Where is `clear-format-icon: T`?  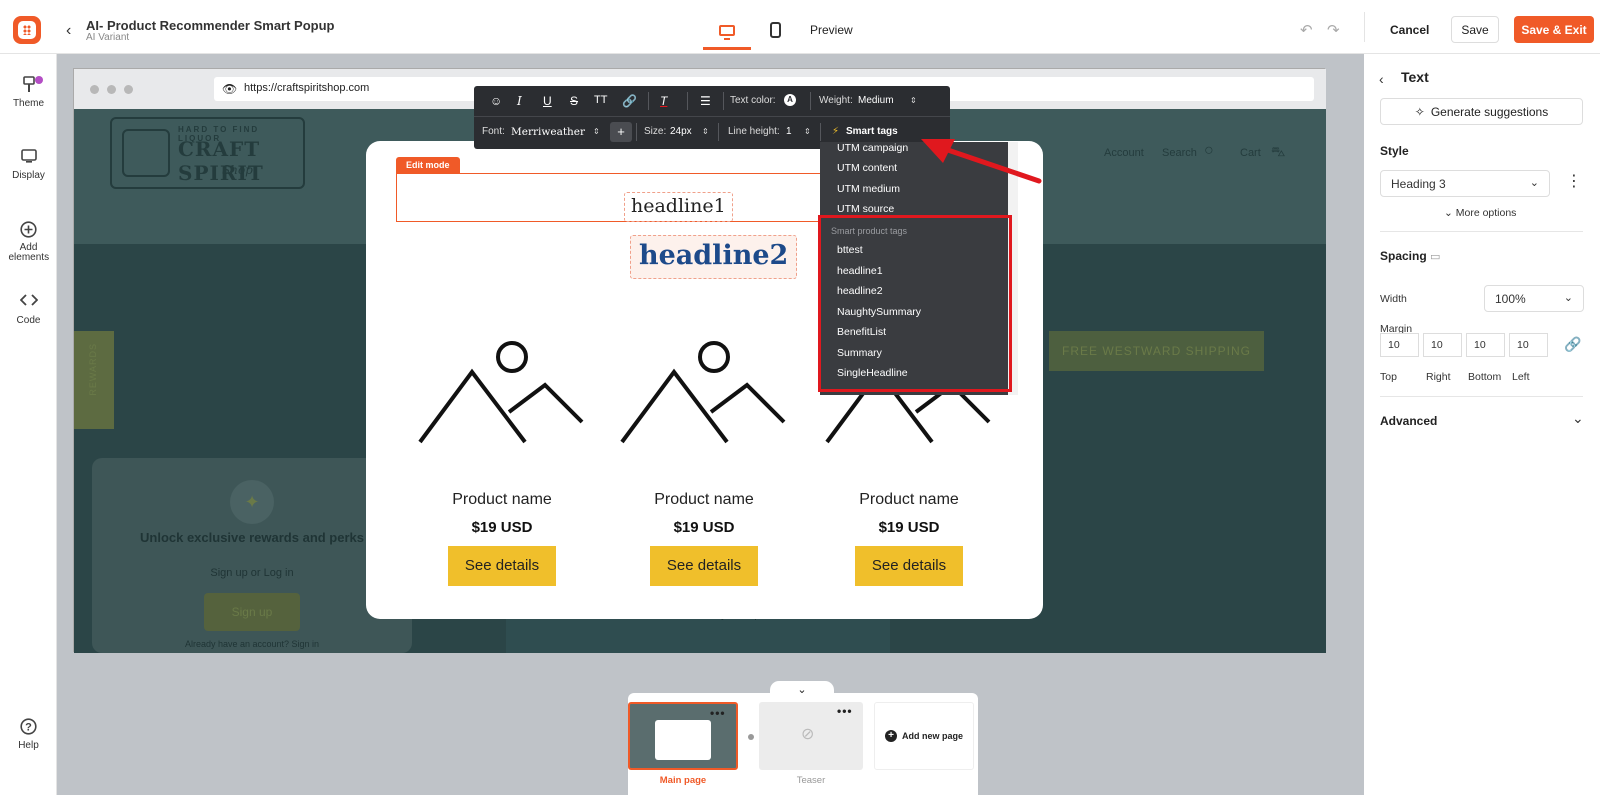
clear-format-icon: T is located at coordinates (663, 101).